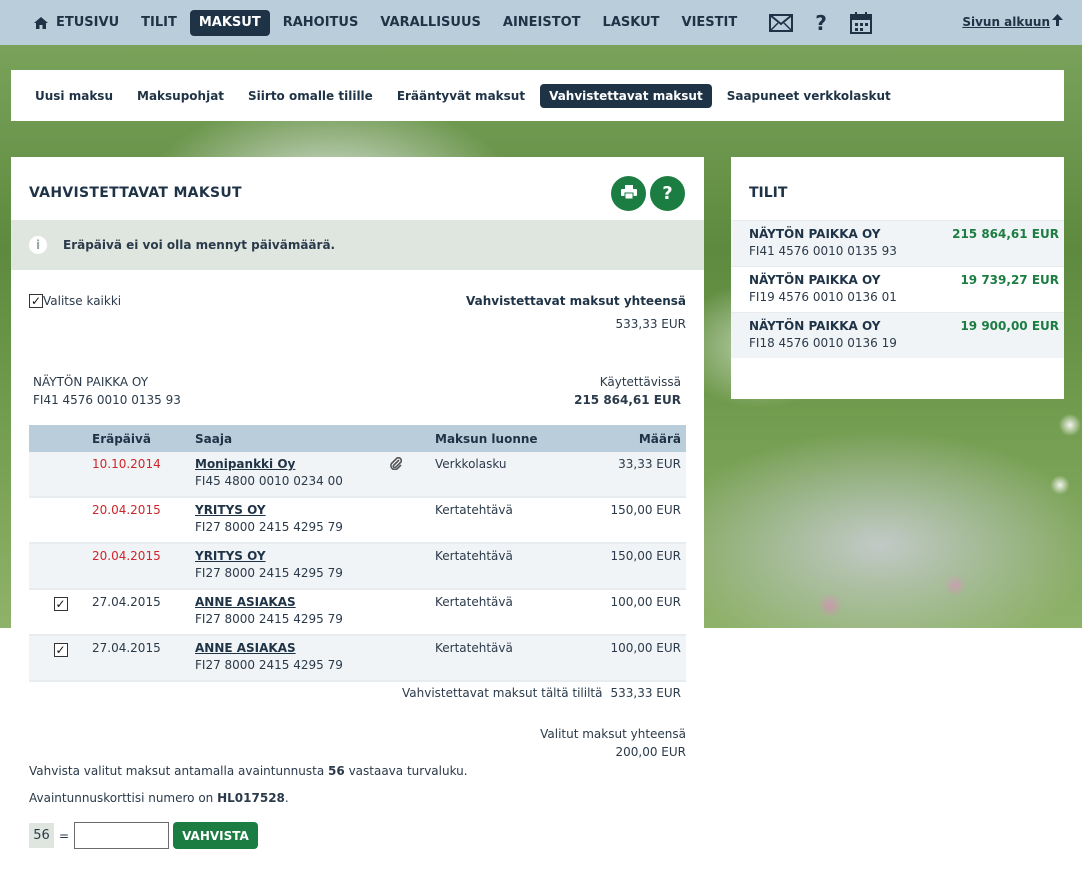 Image resolution: width=1082 pixels, height=879 pixels. Describe the element at coordinates (38, 245) in the screenshot. I see `info-icon: i` at that location.